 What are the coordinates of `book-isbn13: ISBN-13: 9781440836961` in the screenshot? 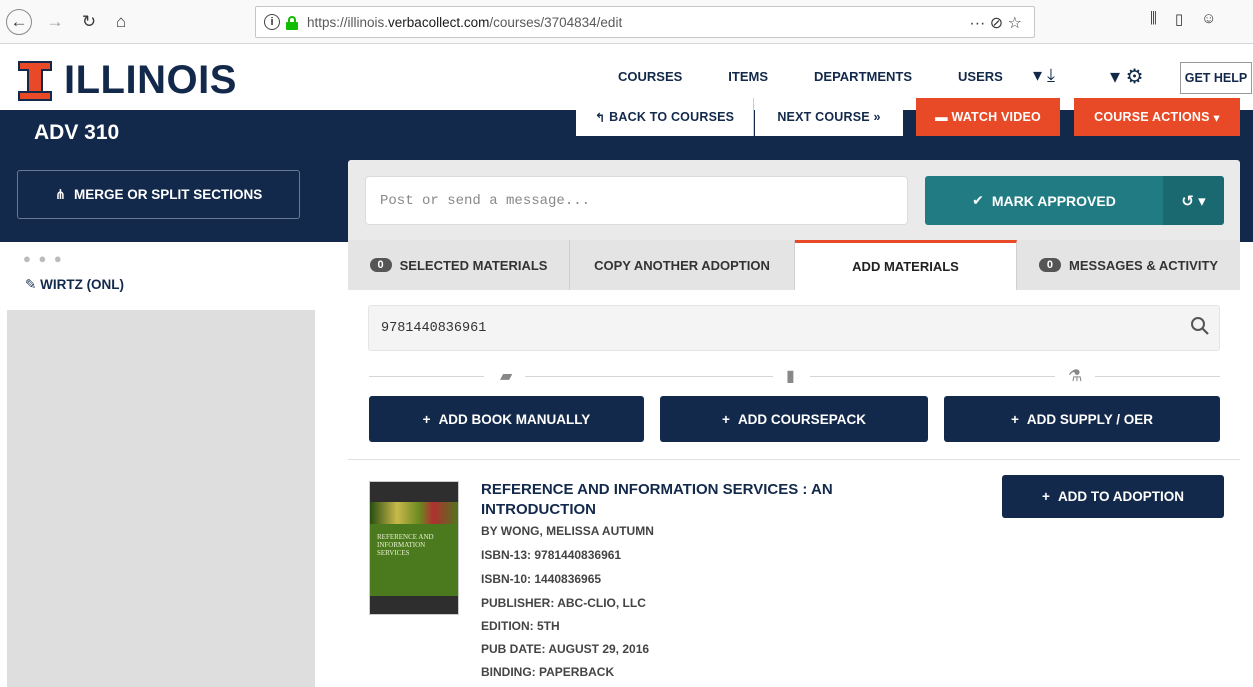 It's located at (551, 555).